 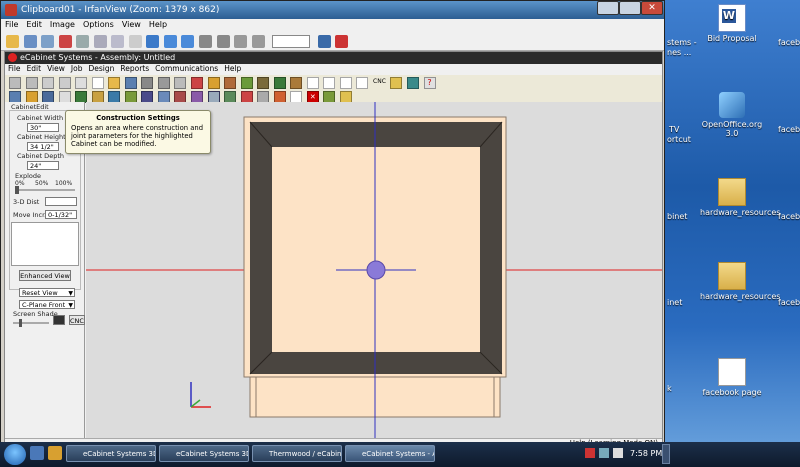 I want to click on zoom-out-icon, so click(x=188, y=41).